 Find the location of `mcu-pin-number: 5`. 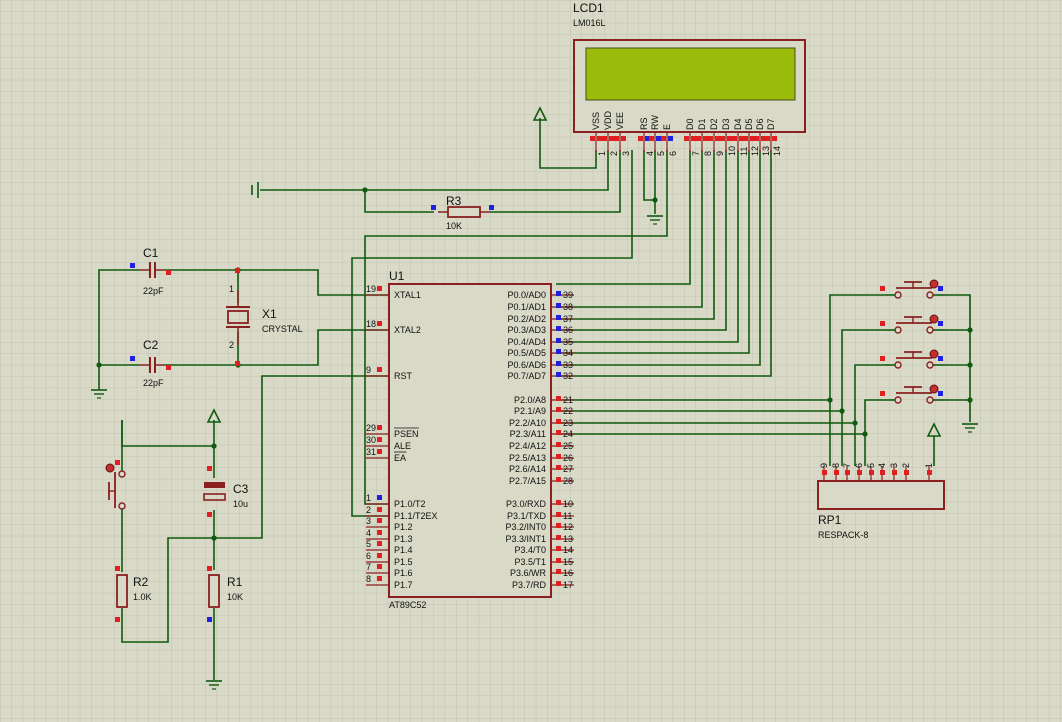

mcu-pin-number: 5 is located at coordinates (368, 544).